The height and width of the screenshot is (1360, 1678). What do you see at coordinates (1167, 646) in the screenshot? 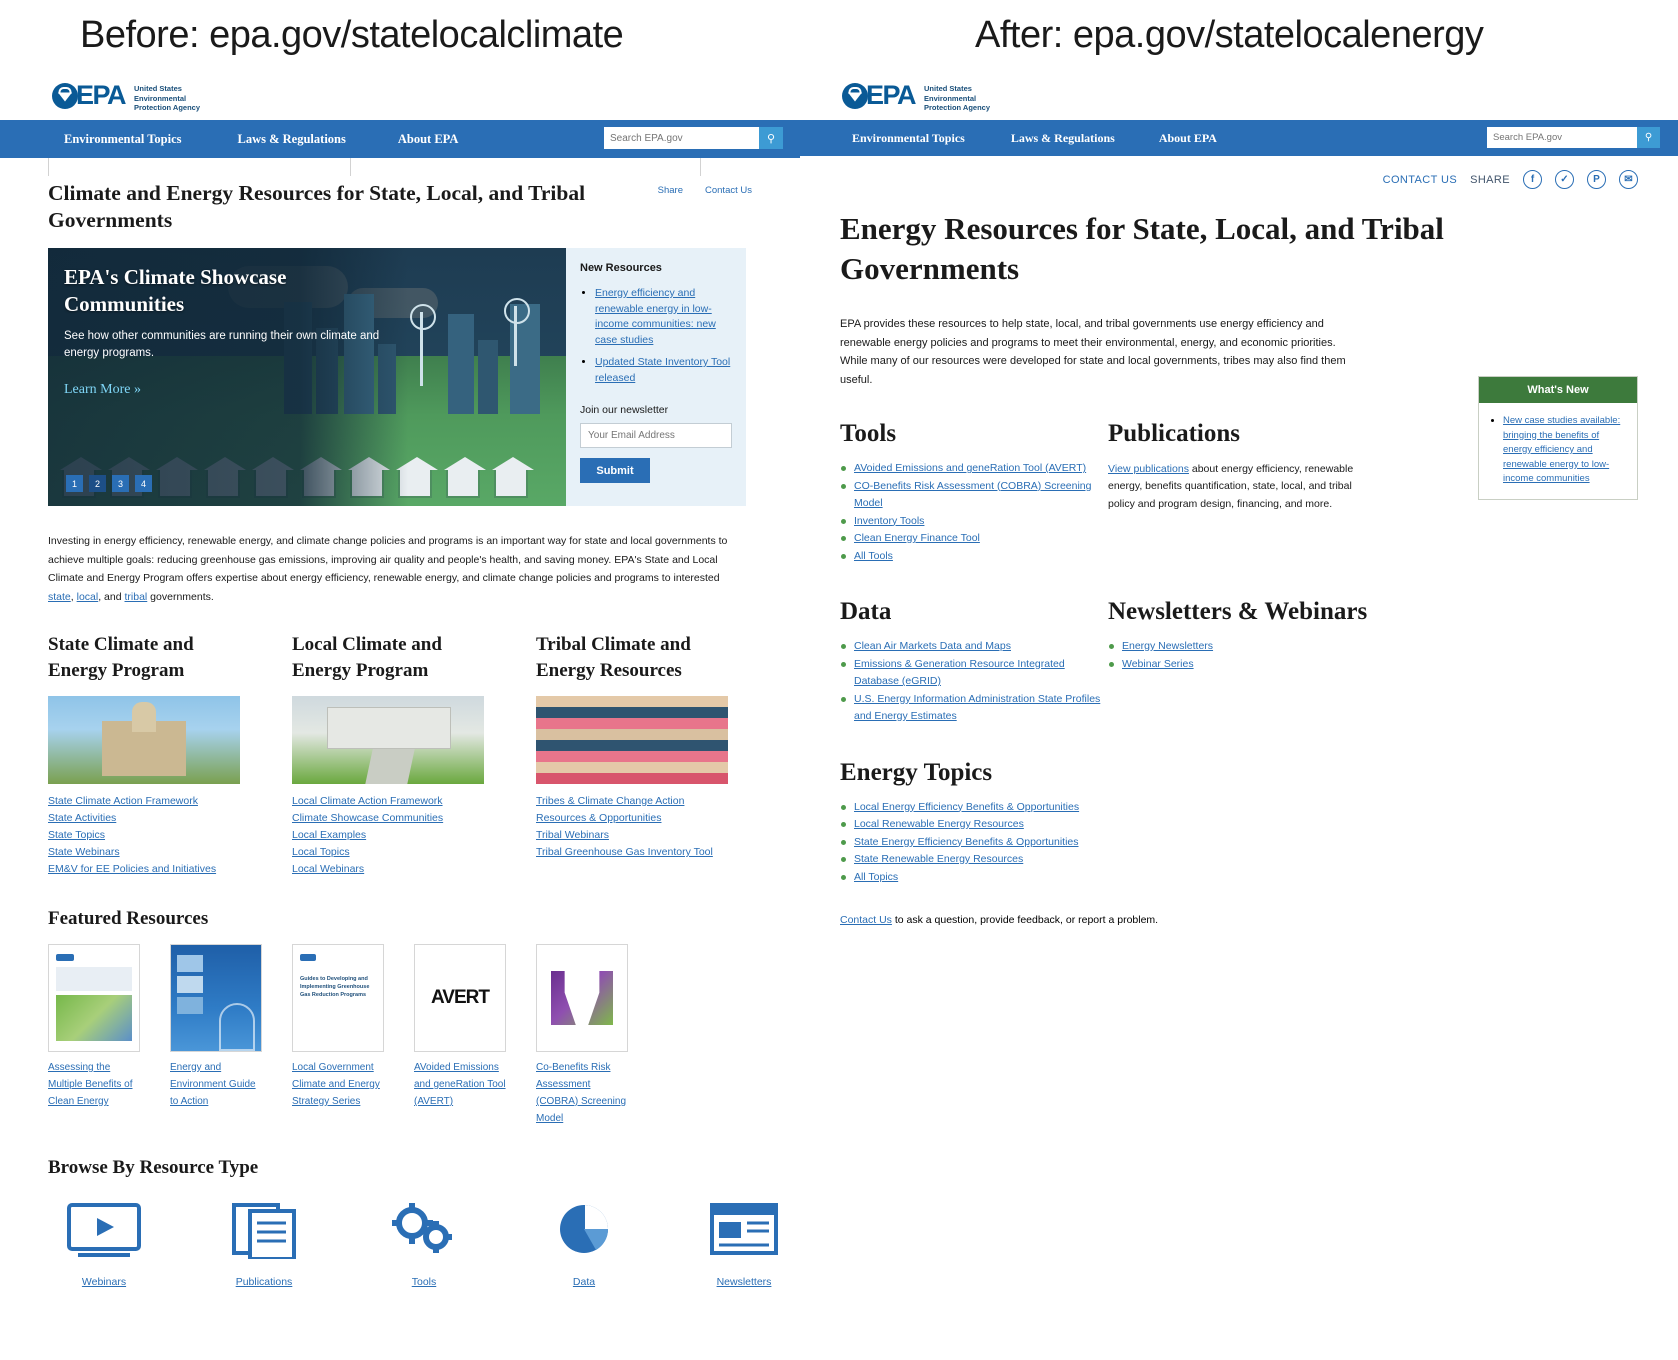
I see `newsletters-link-1: Energy Newsletters` at bounding box center [1167, 646].